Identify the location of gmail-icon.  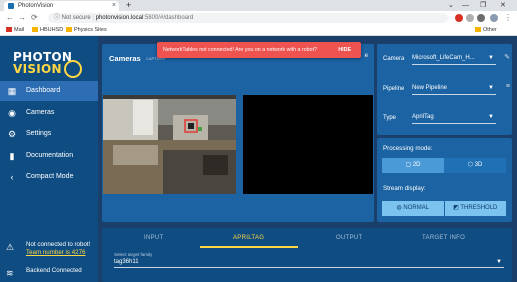
(9, 29).